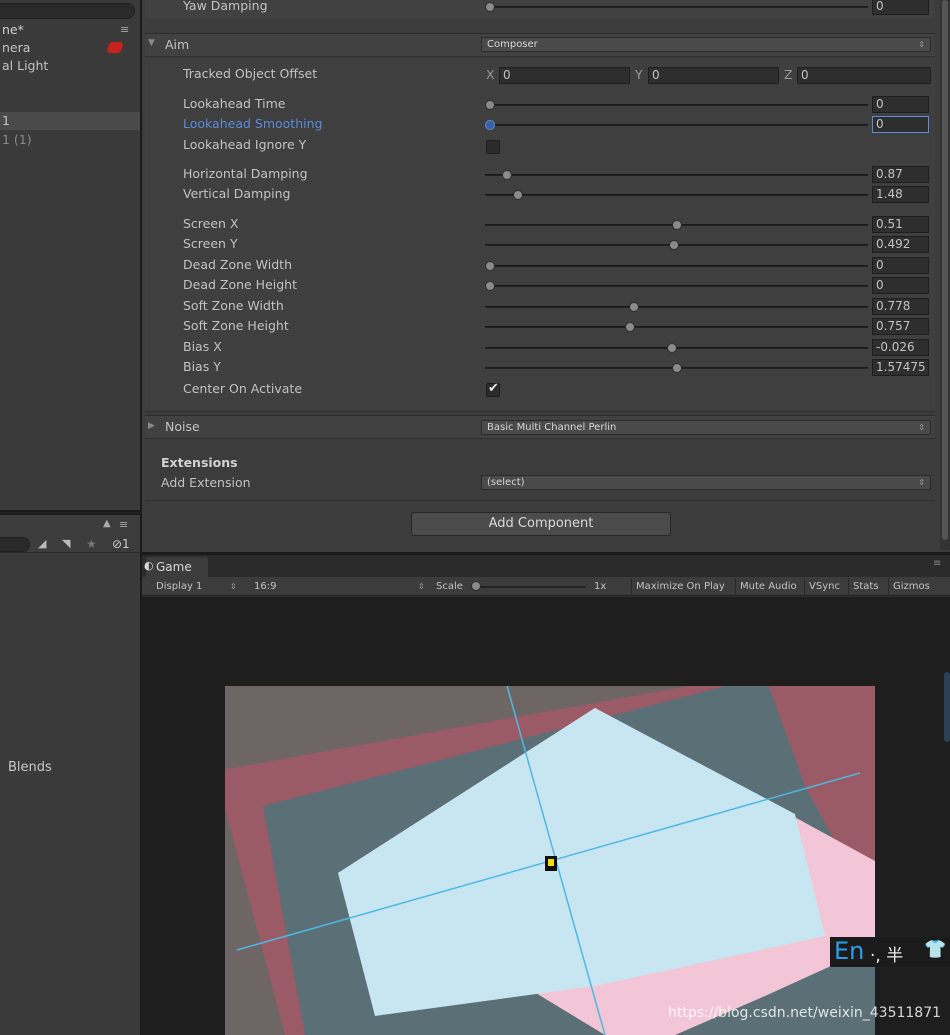 This screenshot has width=950, height=1035. I want to click on yaw-damping-slider, so click(676, 7).